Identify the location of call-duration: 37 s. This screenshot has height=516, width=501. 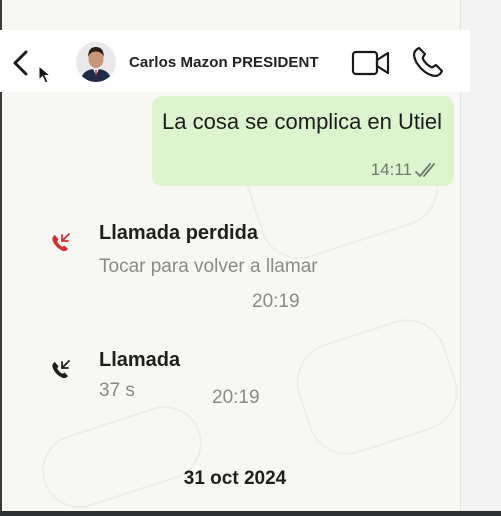
(117, 390).